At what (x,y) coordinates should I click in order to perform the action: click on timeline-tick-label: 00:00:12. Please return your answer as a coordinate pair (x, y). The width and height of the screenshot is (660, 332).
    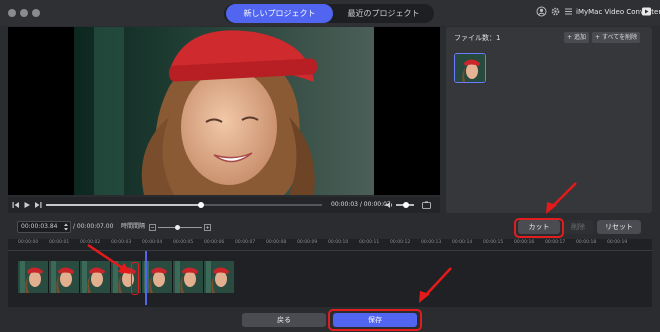
    Looking at the image, I should click on (400, 242).